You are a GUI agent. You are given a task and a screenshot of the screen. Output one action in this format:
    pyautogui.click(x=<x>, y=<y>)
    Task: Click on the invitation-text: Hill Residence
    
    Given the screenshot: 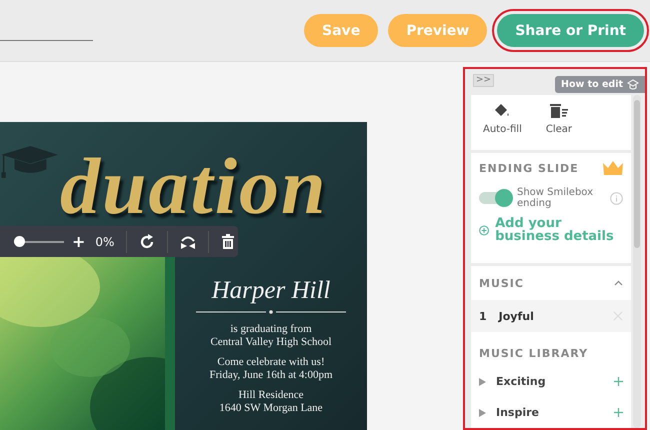 What is the action you would take?
    pyautogui.click(x=271, y=395)
    